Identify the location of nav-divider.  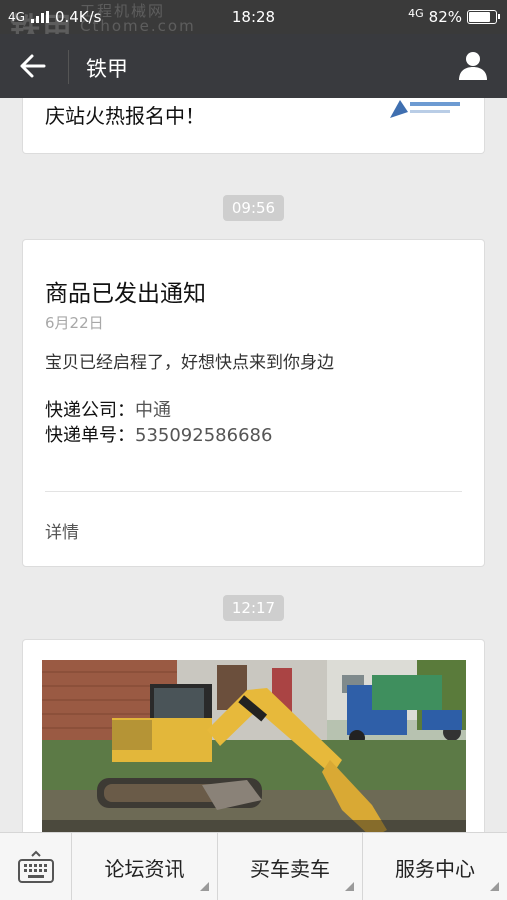
(68, 67).